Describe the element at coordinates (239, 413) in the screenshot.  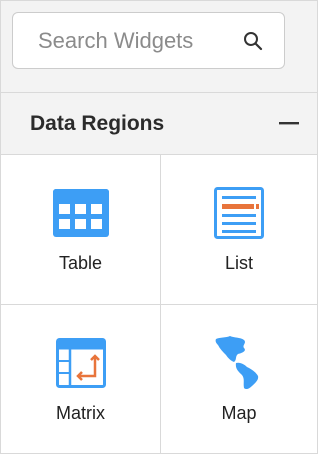
I see `widget-label-map: Map` at that location.